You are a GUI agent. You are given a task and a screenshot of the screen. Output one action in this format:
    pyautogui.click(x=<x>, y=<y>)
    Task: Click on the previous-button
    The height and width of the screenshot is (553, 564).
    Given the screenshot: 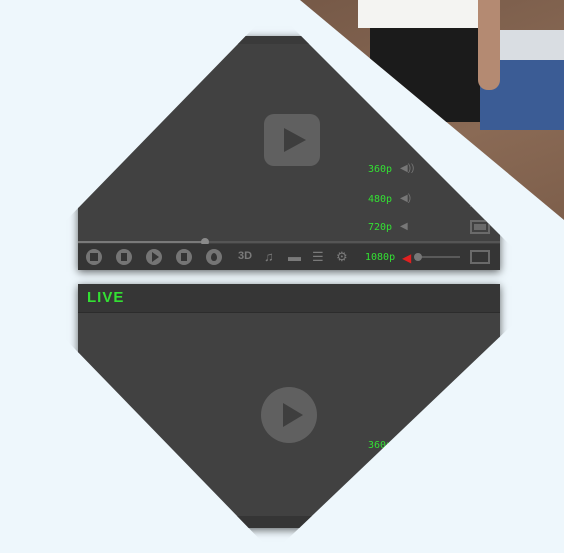 What is the action you would take?
    pyautogui.click(x=124, y=257)
    